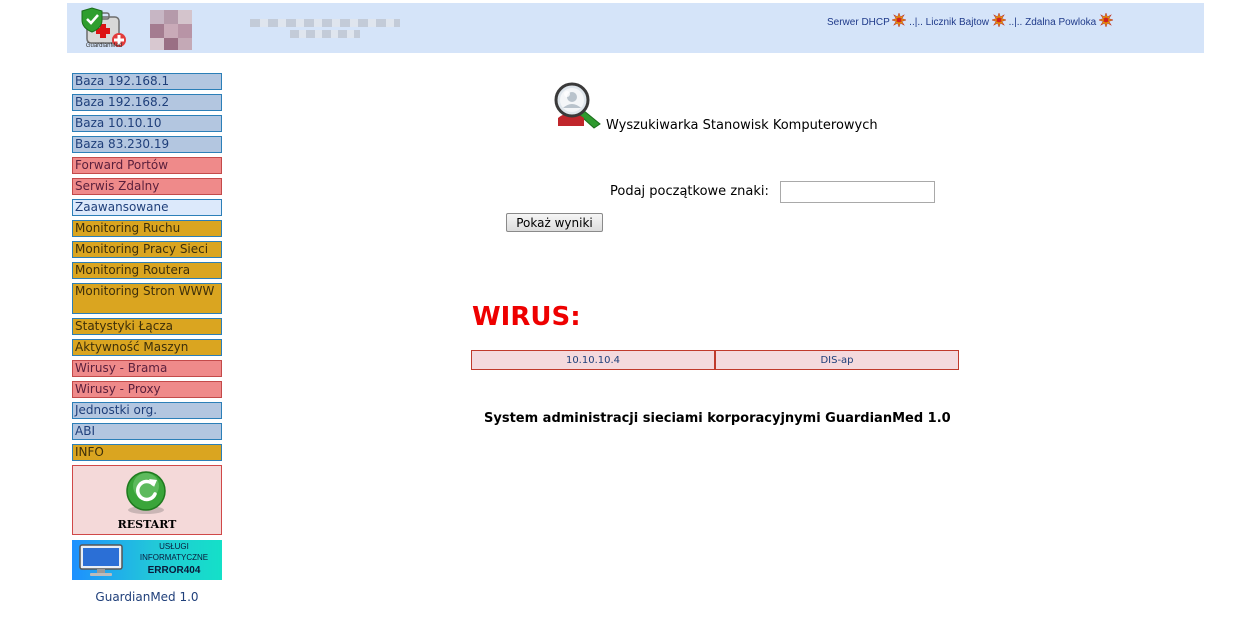 This screenshot has width=1236, height=625. What do you see at coordinates (174, 570) in the screenshot?
I see `banner-line-error404: ERROR404` at bounding box center [174, 570].